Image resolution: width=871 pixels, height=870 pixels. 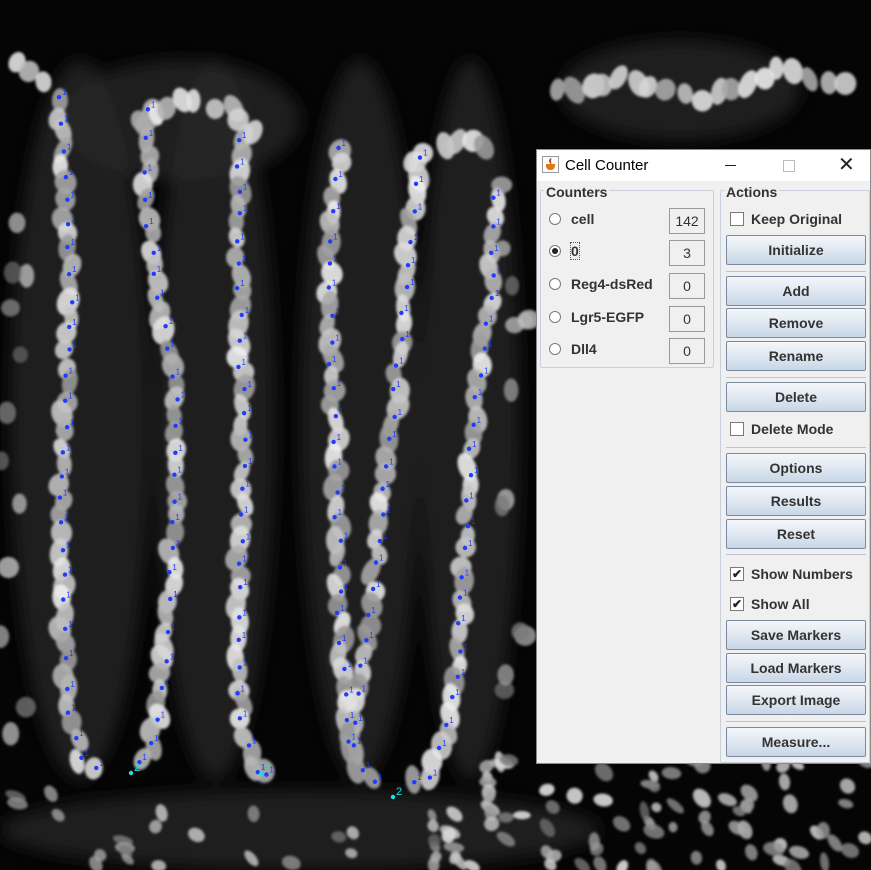 What do you see at coordinates (787, 165) in the screenshot?
I see `maximize-button` at bounding box center [787, 165].